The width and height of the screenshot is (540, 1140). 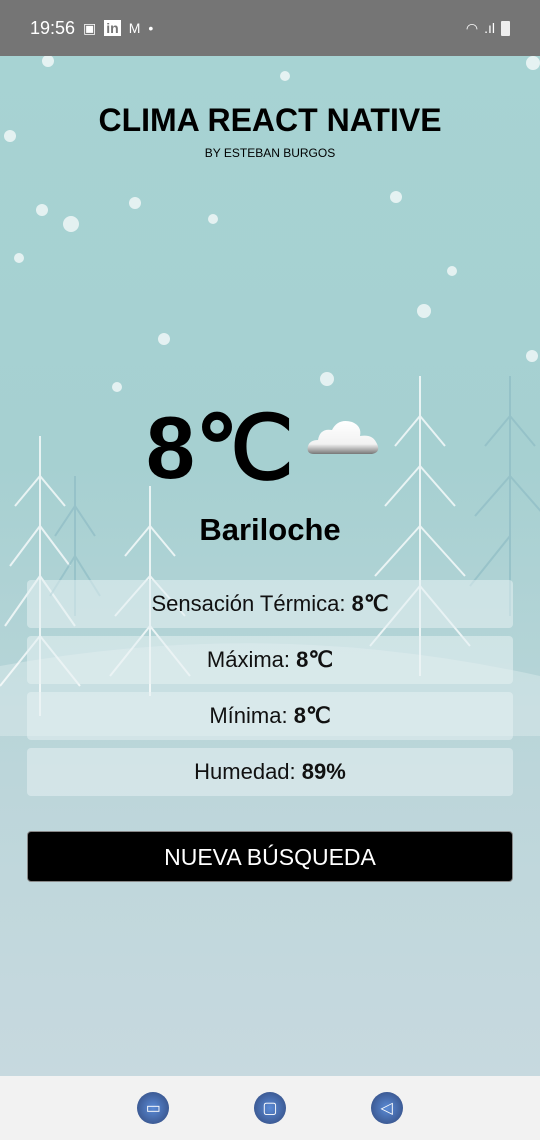 I want to click on gallery-icon: ▣, so click(x=90, y=27).